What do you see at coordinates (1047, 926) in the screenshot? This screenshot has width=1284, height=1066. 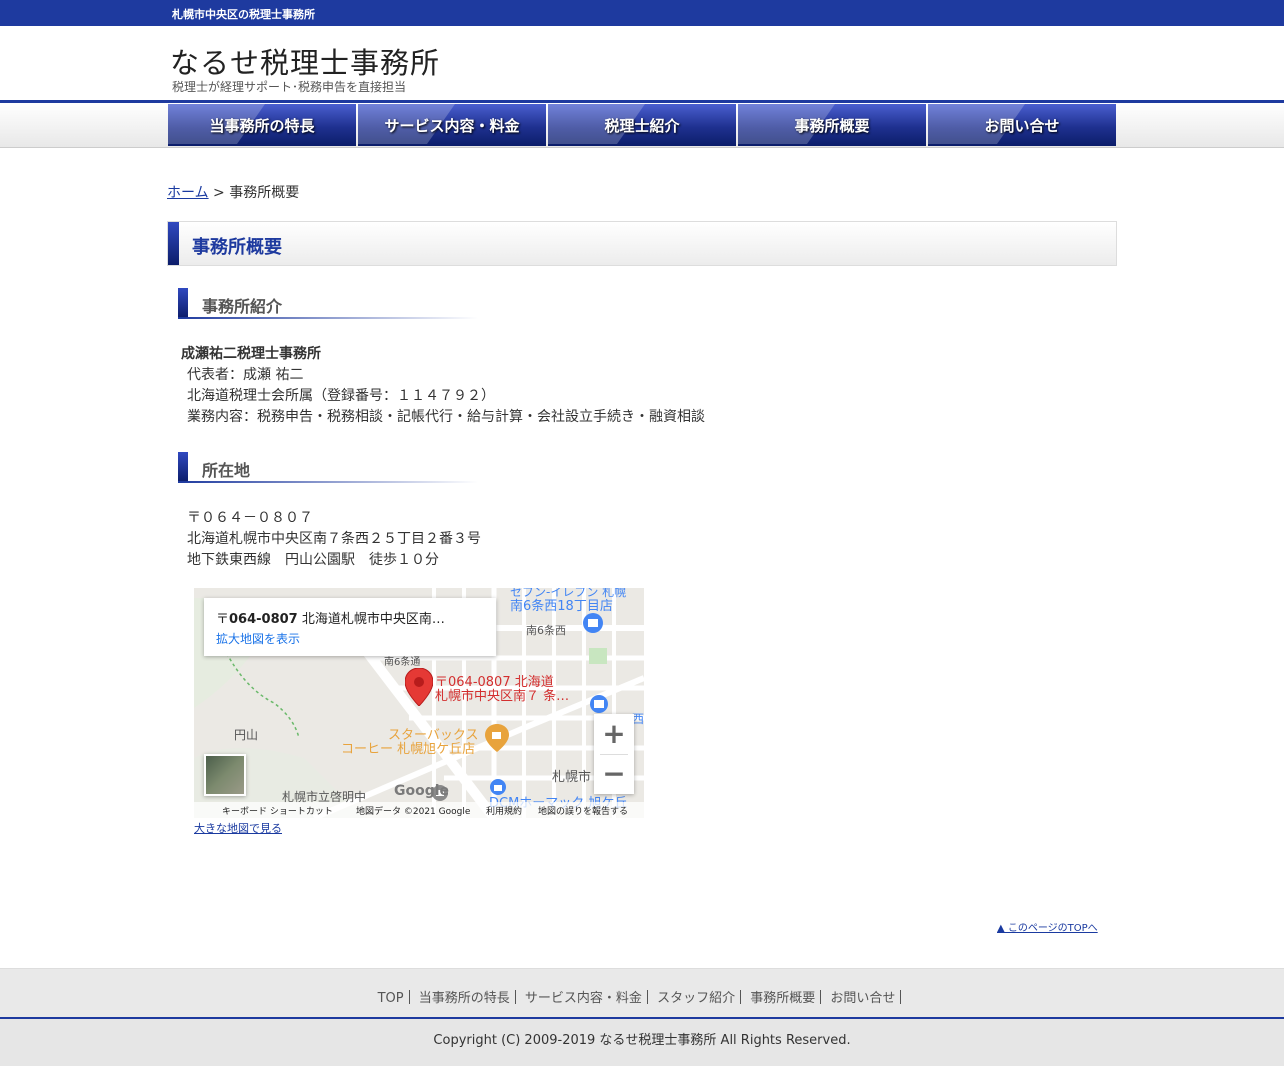 I see `back-to-top-link: ▲ このページのTOPへ` at bounding box center [1047, 926].